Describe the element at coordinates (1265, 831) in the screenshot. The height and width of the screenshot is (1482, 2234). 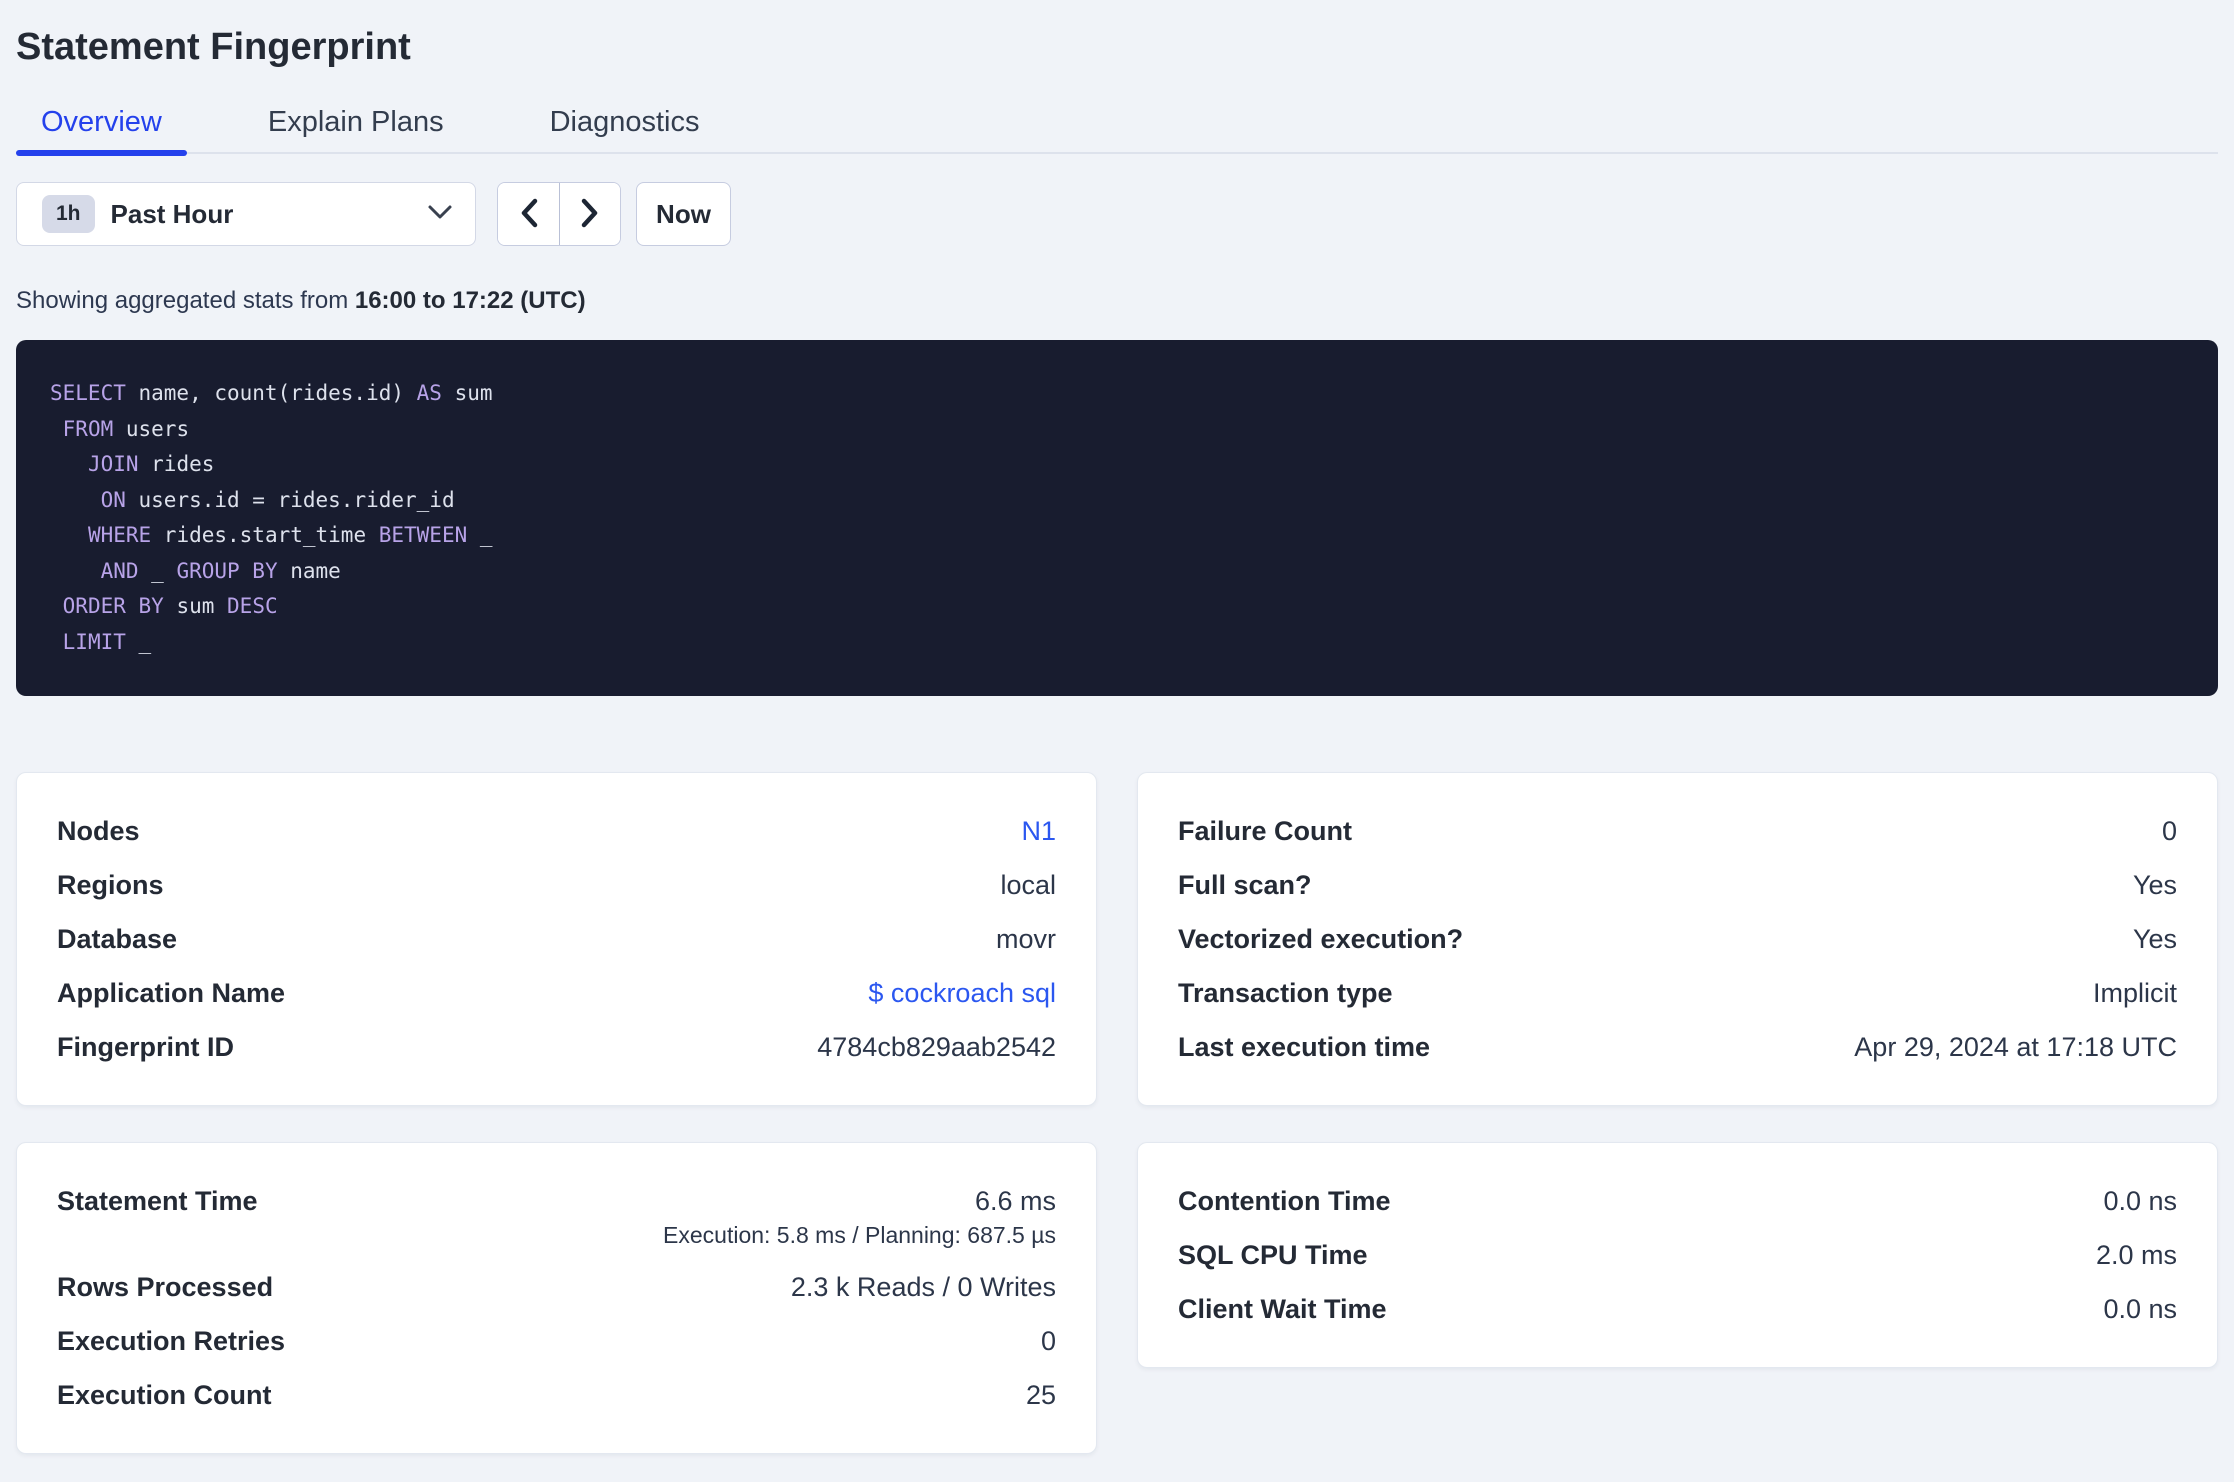
I see `detail-label: Failure Count` at that location.